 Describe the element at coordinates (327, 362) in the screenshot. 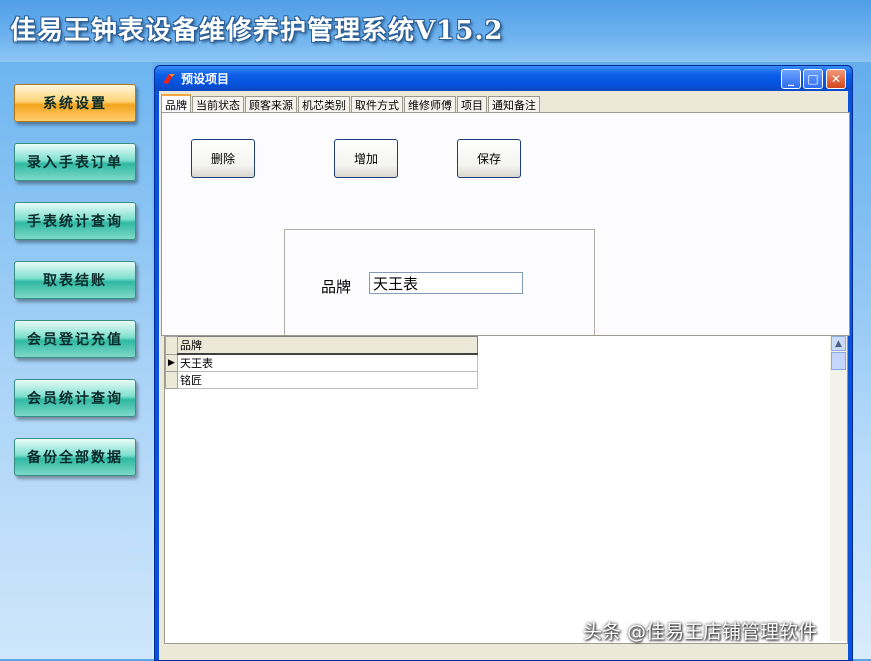

I see `grid-cell-brand: 天王表` at that location.